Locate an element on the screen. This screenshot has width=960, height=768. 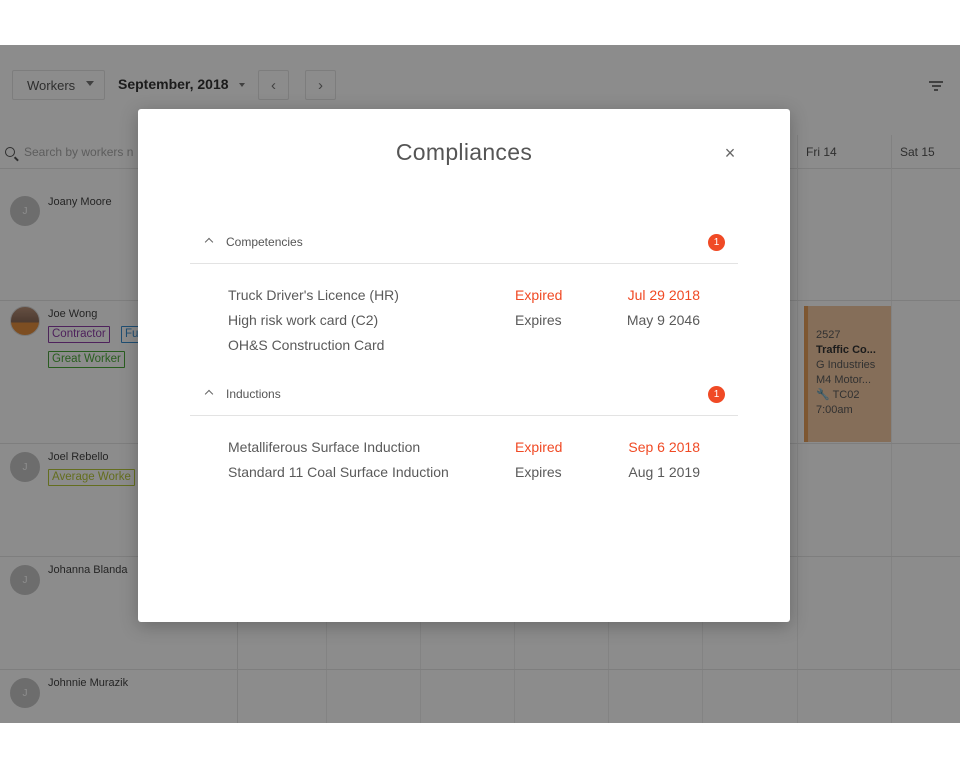
item-date: May 9 2046 is located at coordinates (663, 320).